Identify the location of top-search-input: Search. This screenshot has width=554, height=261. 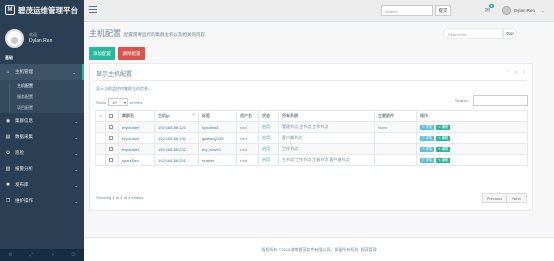
(407, 10).